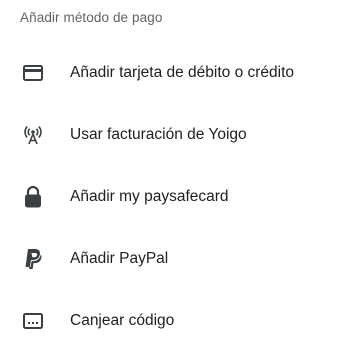  I want to click on carrier-billing-label: Usar facturación de Yoigo, so click(158, 134).